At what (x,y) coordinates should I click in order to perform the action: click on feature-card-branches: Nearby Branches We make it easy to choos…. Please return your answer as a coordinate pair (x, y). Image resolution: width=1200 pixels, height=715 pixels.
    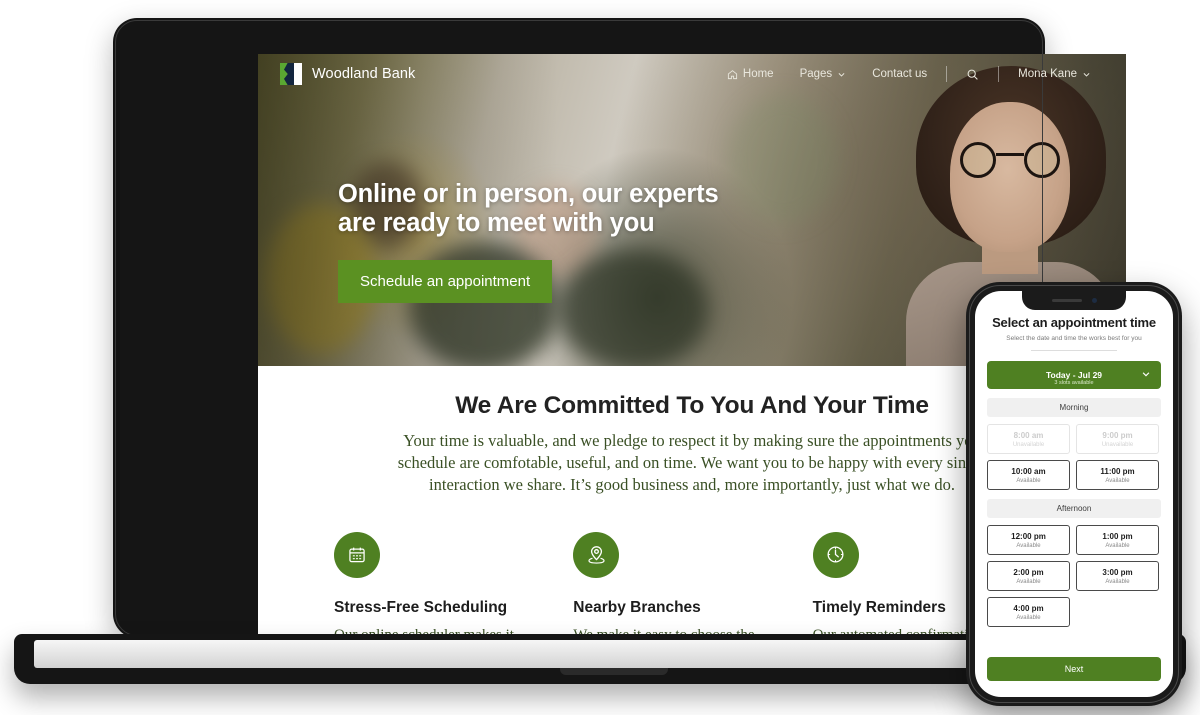
    Looking at the image, I should click on (692, 586).